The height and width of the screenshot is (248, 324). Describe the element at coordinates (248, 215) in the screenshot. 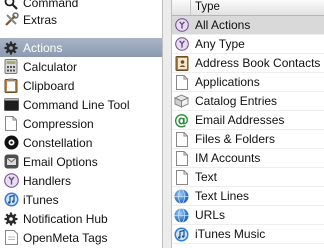

I see `table-row: URLs` at that location.